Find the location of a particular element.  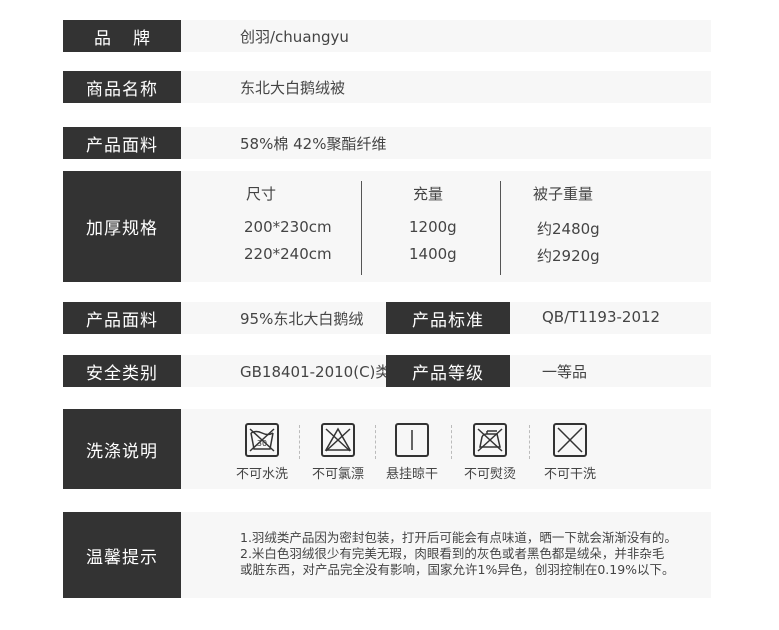

fabric-row: 产品面料 58%棉 42%聚酯纤维 is located at coordinates (387, 143).